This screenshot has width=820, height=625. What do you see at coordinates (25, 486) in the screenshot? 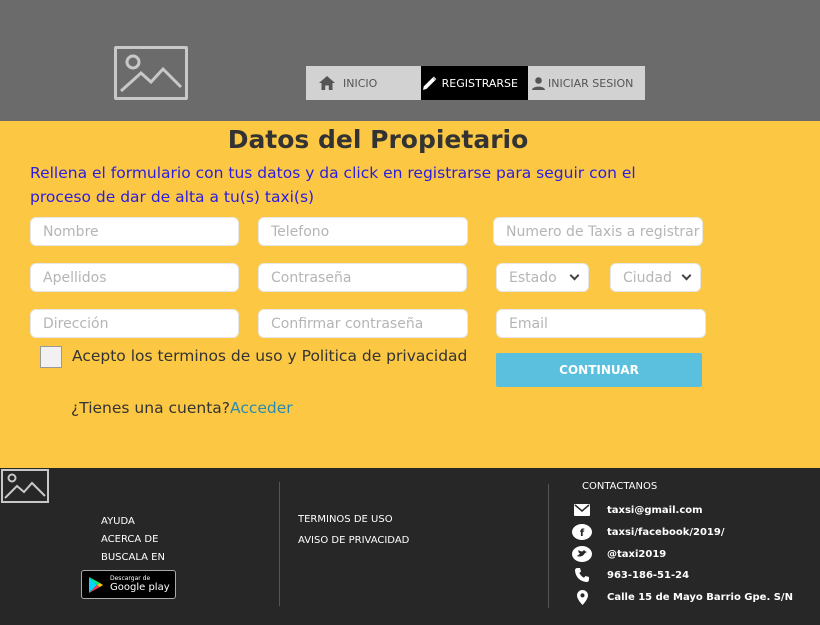
I see `footer-logo-image-icon` at bounding box center [25, 486].